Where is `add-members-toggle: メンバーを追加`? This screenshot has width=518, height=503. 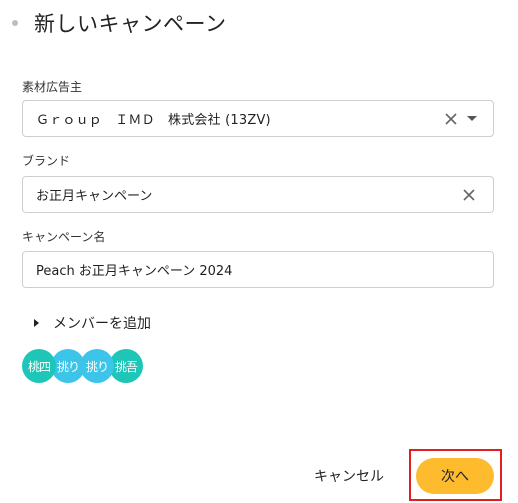 add-members-toggle: メンバーを追加 is located at coordinates (92, 323).